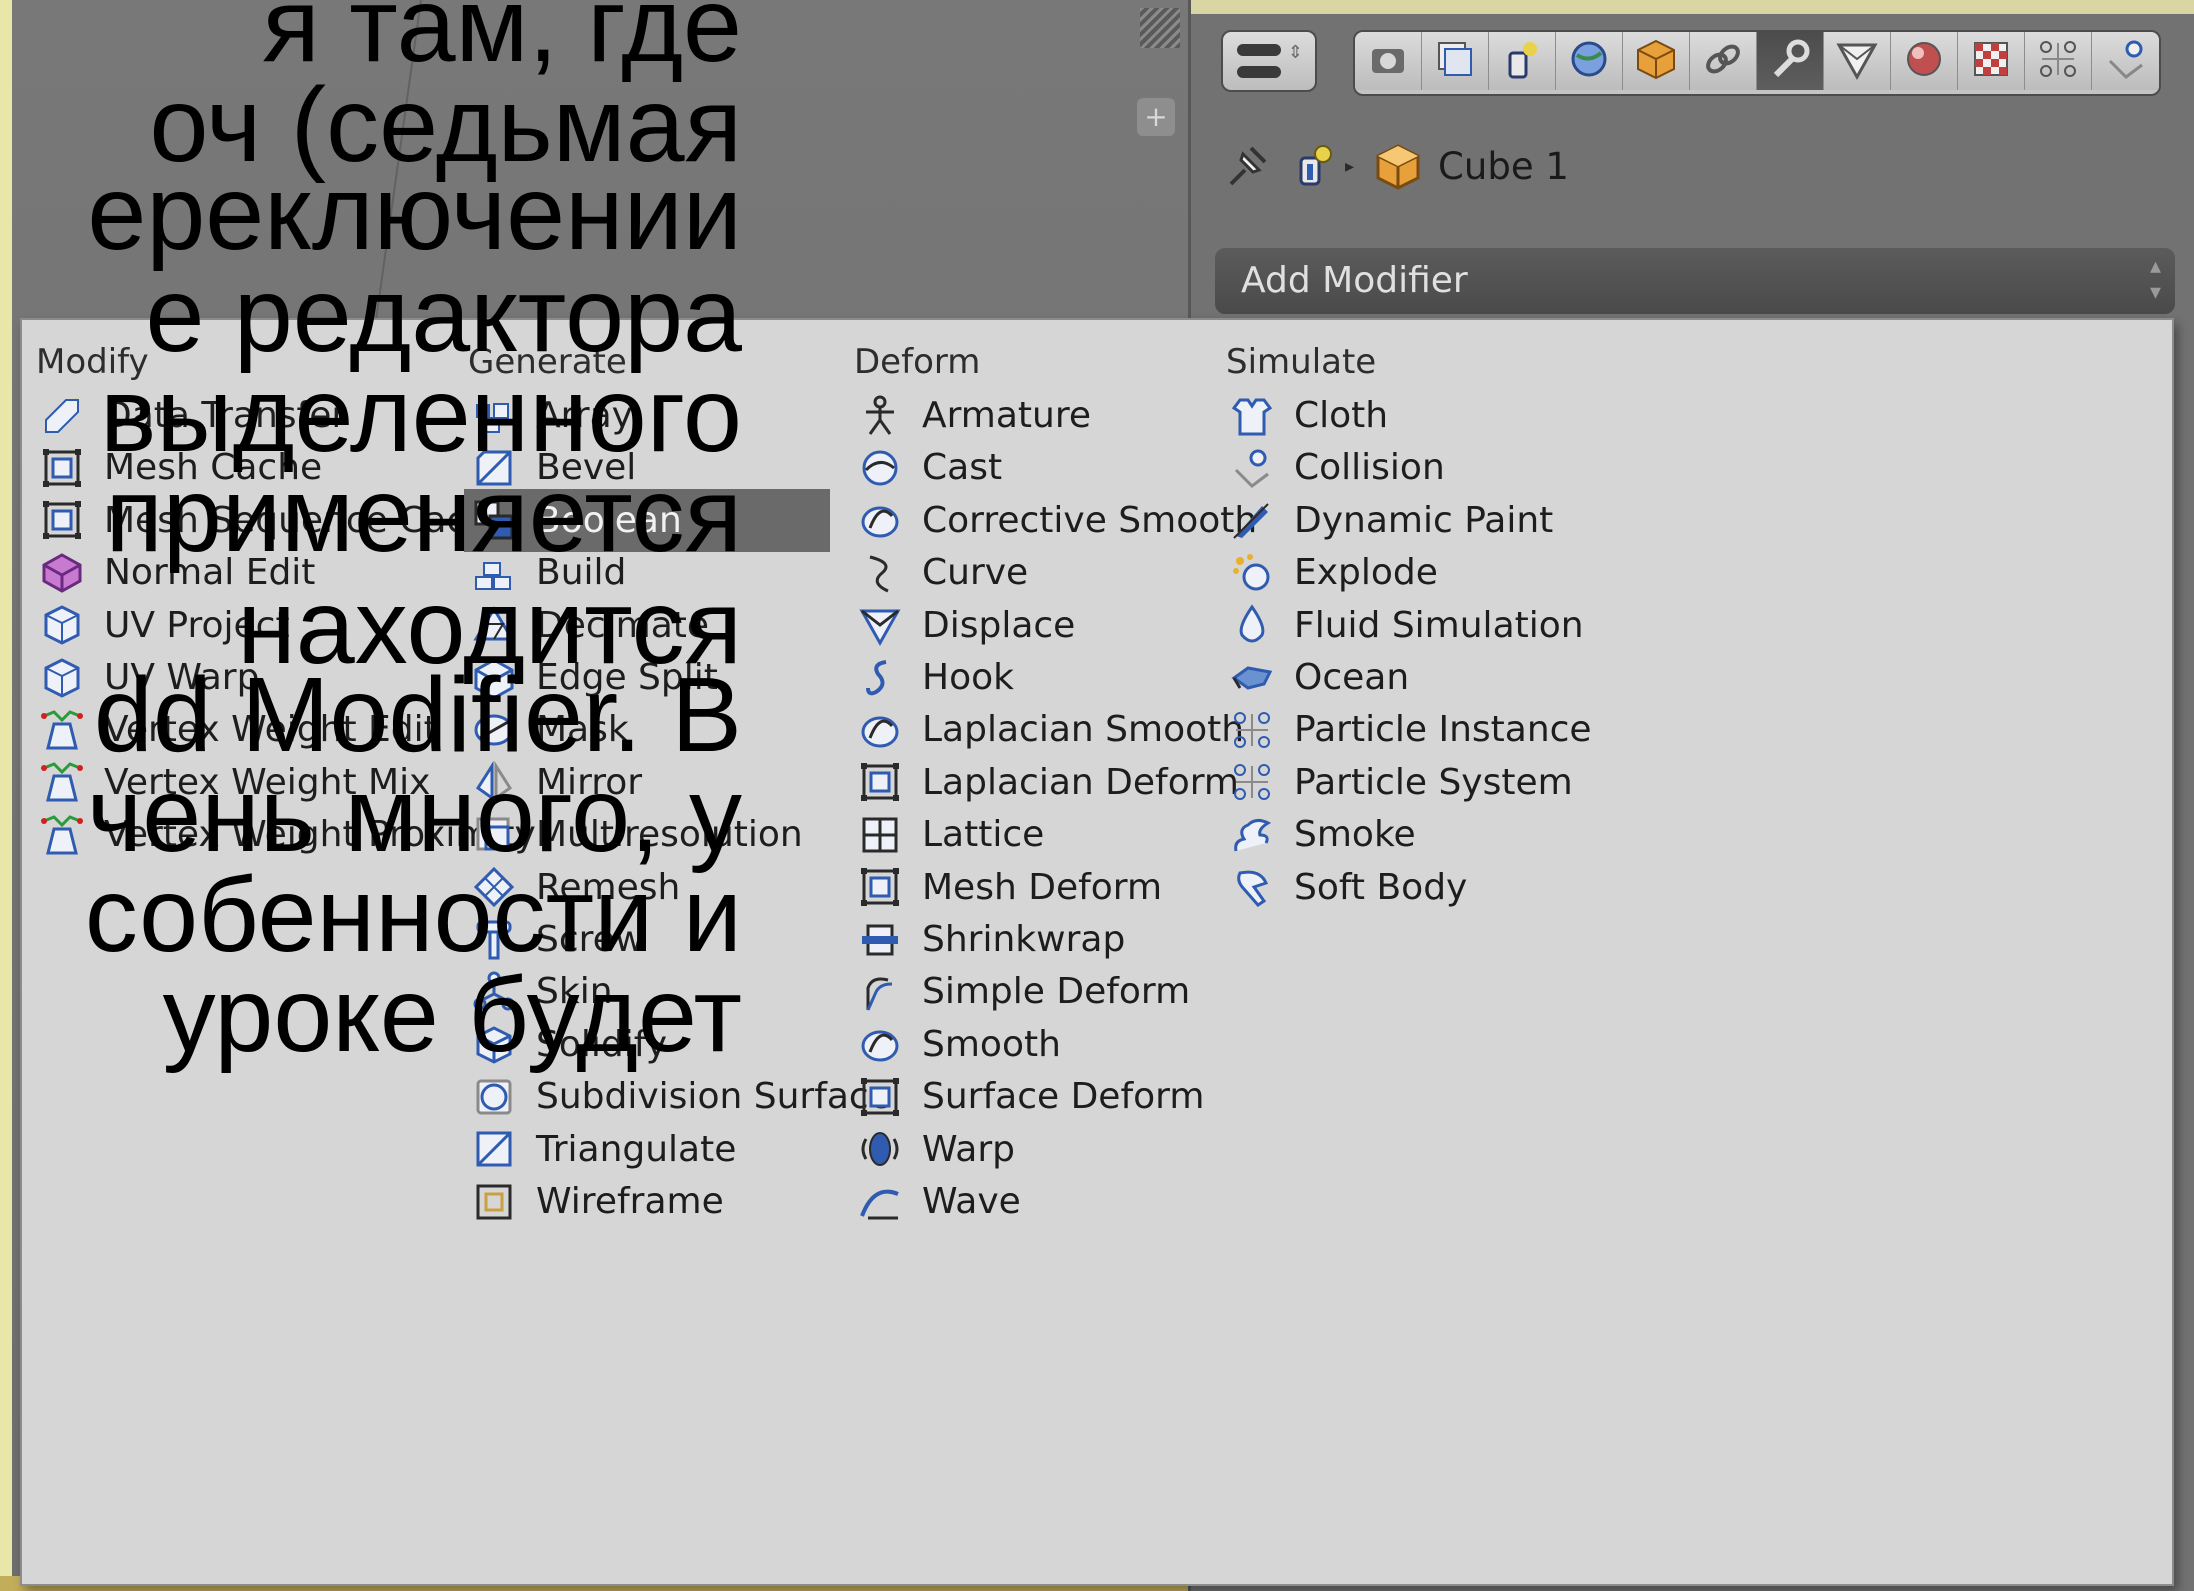  What do you see at coordinates (2155, 279) in the screenshot?
I see `updown-icon: ▴ ▾` at bounding box center [2155, 279].